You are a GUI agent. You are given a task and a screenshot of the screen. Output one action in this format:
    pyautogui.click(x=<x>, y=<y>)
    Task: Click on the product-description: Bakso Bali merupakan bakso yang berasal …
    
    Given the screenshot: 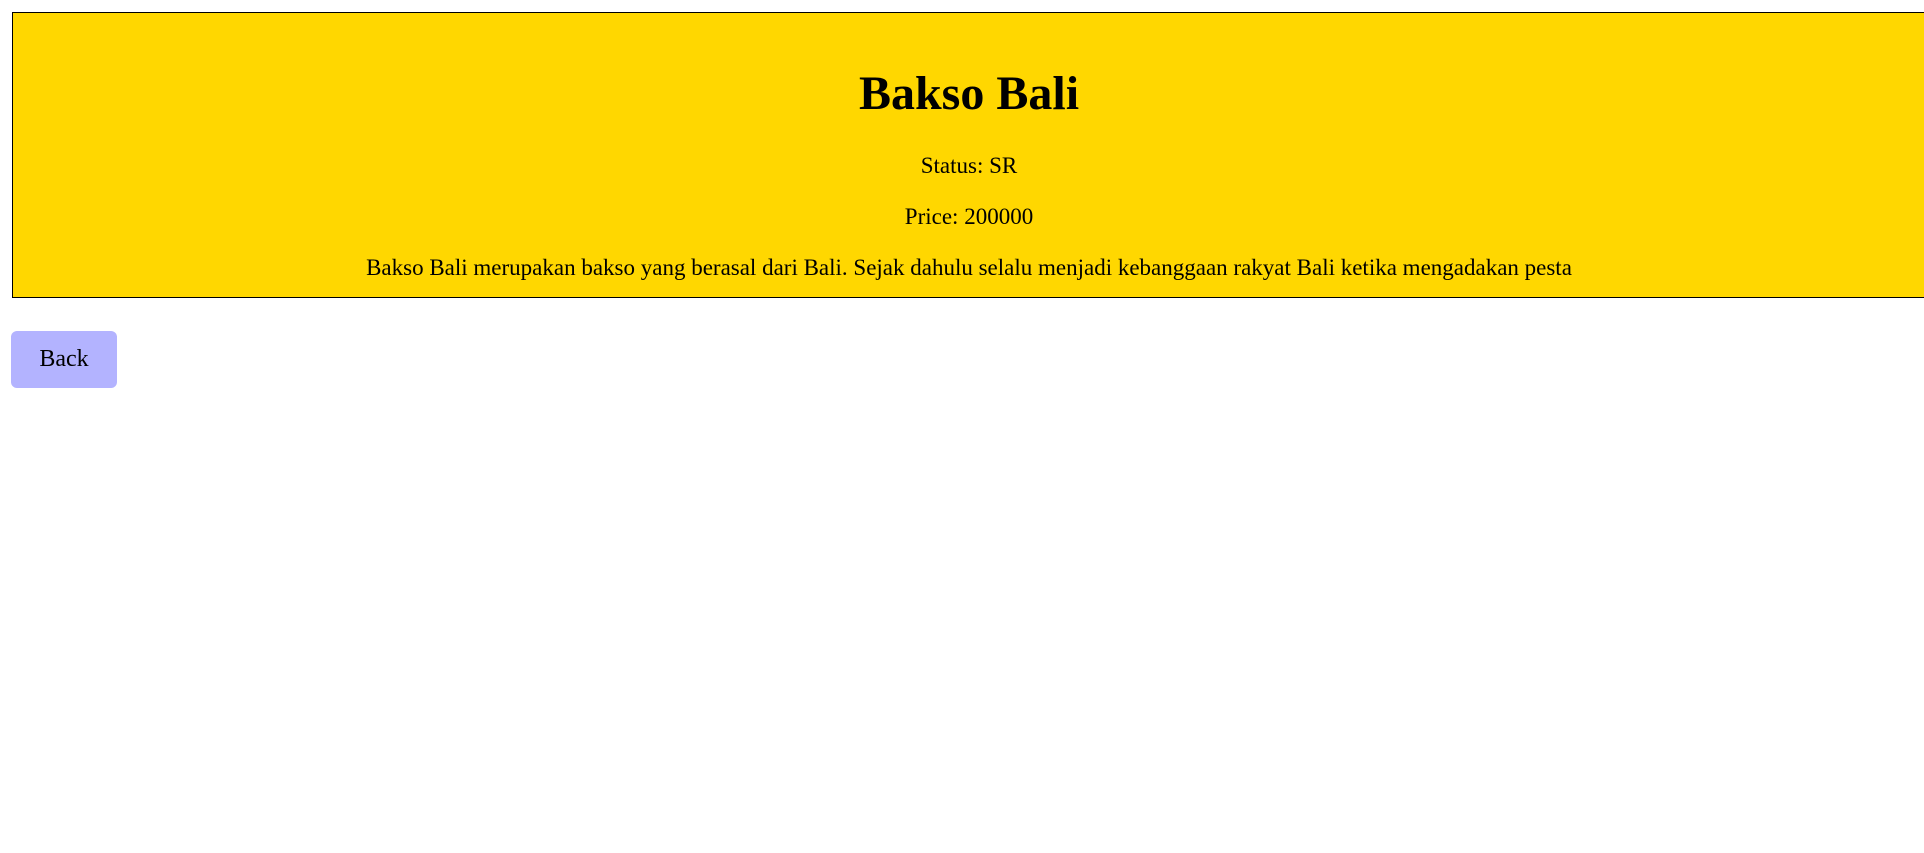 What is the action you would take?
    pyautogui.click(x=969, y=267)
    